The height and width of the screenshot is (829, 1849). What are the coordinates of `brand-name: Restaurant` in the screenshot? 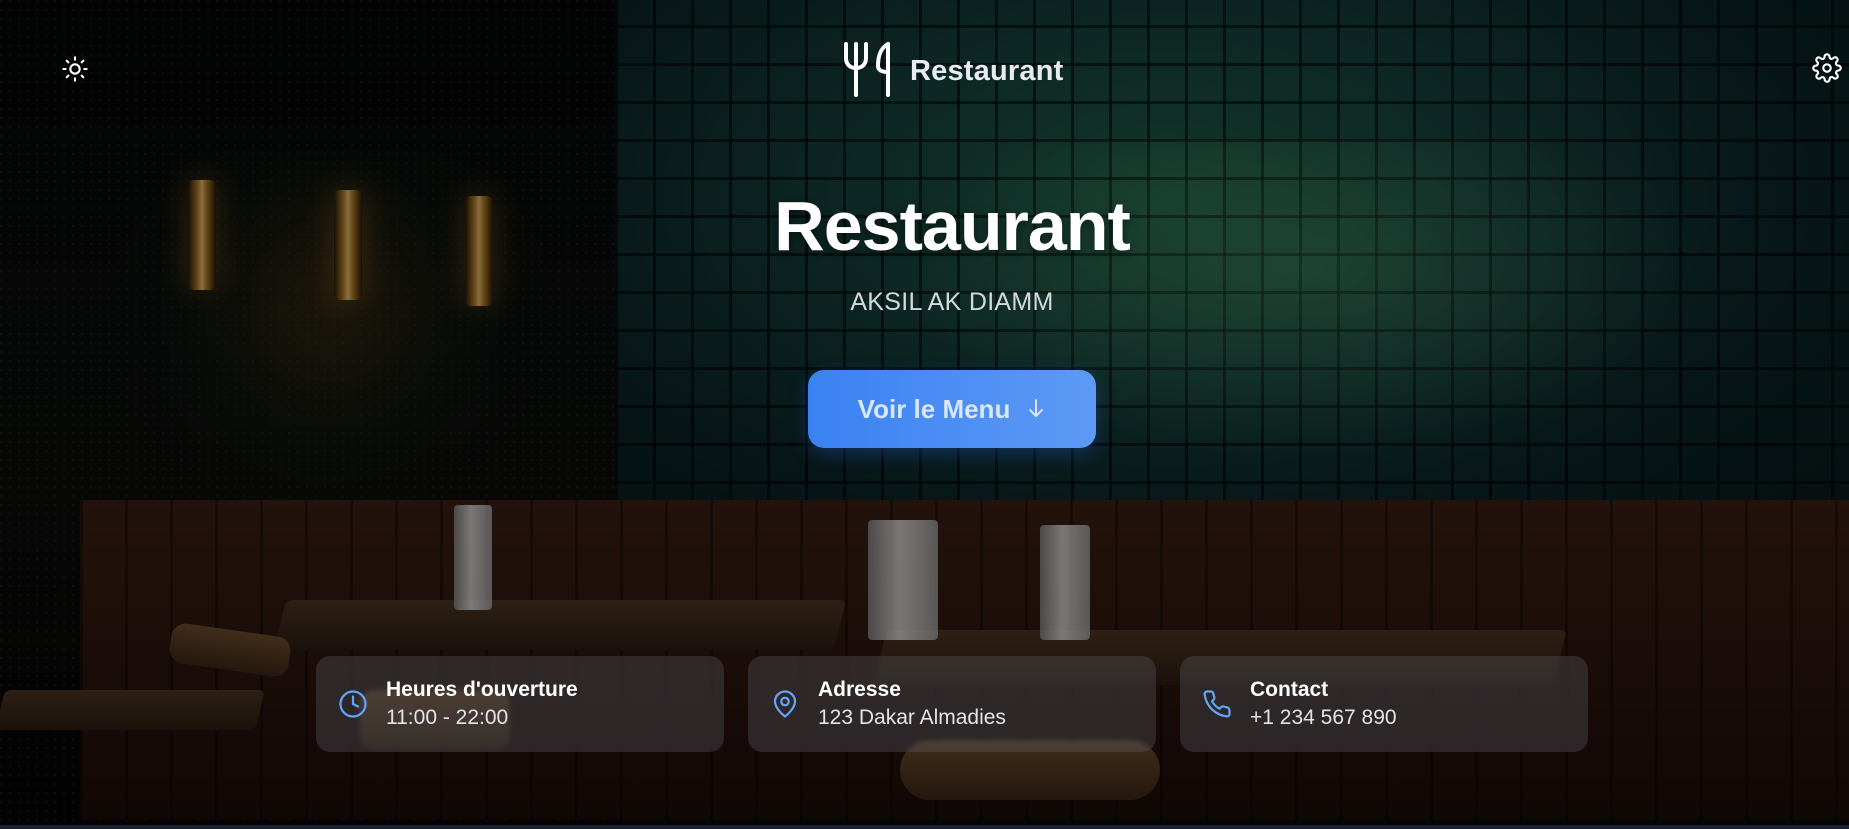 It's located at (987, 70).